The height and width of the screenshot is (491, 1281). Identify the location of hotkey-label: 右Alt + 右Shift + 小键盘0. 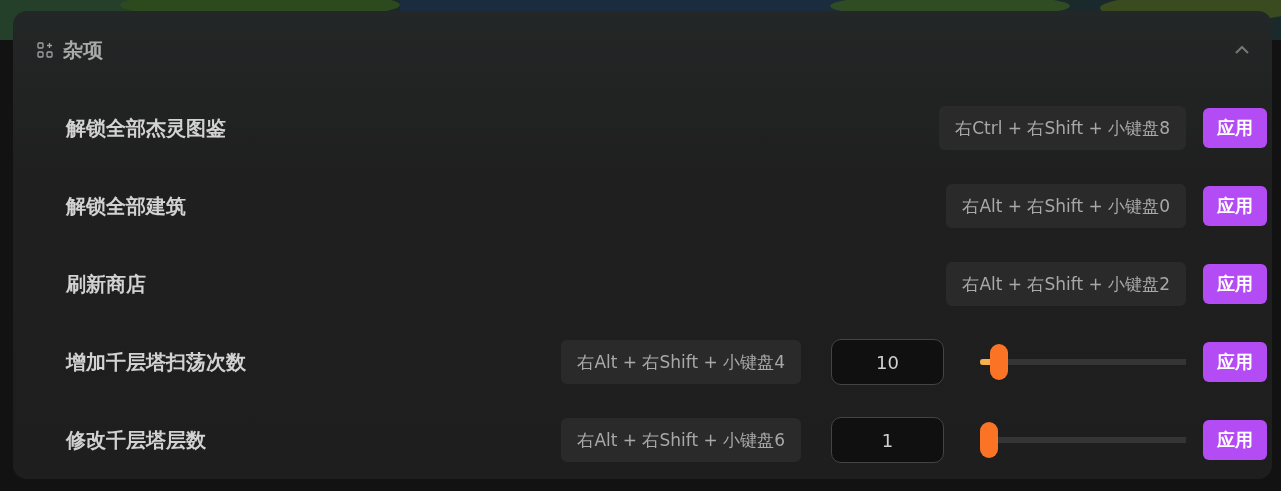
(1066, 206).